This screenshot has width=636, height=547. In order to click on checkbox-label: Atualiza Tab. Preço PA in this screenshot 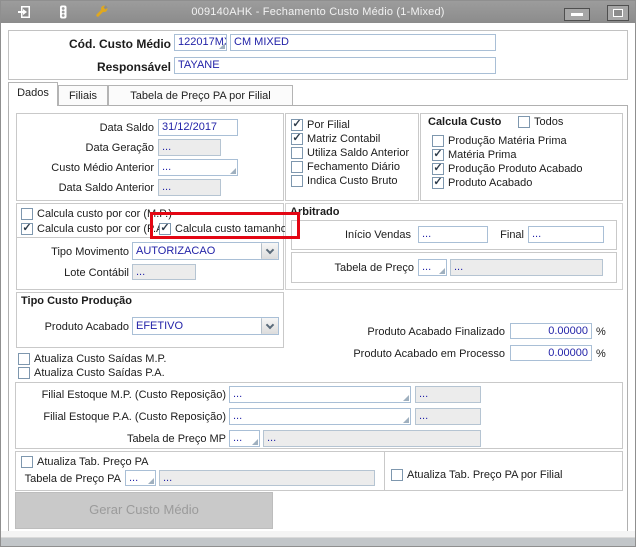, I will do `click(93, 461)`.